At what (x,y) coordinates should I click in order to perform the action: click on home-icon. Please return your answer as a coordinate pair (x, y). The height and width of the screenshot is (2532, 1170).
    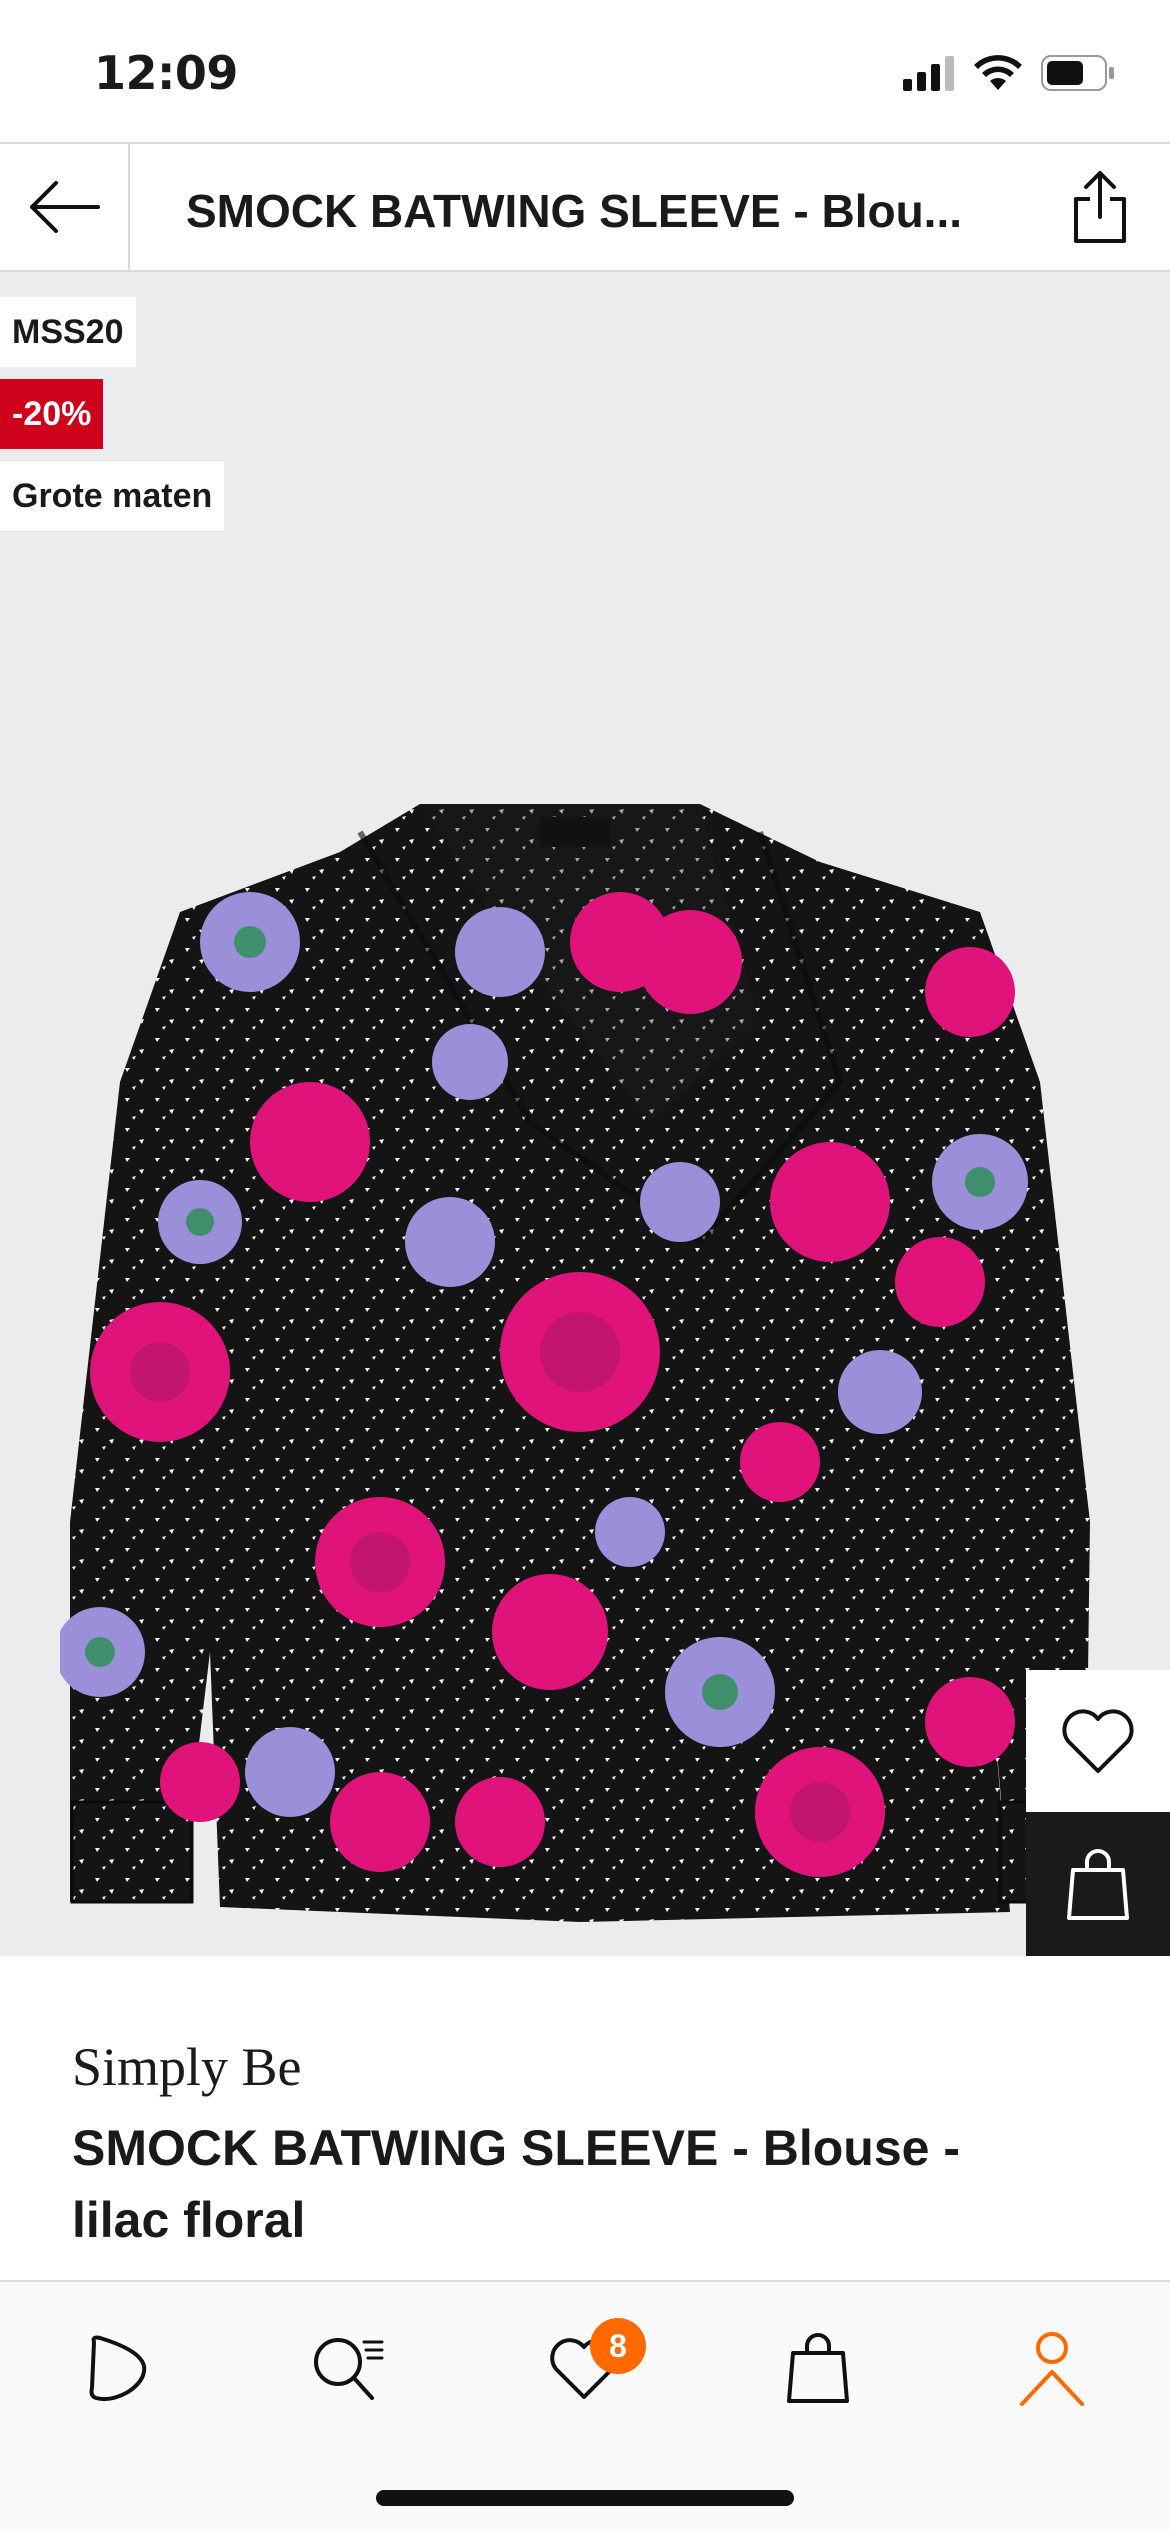
    Looking at the image, I should click on (118, 2368).